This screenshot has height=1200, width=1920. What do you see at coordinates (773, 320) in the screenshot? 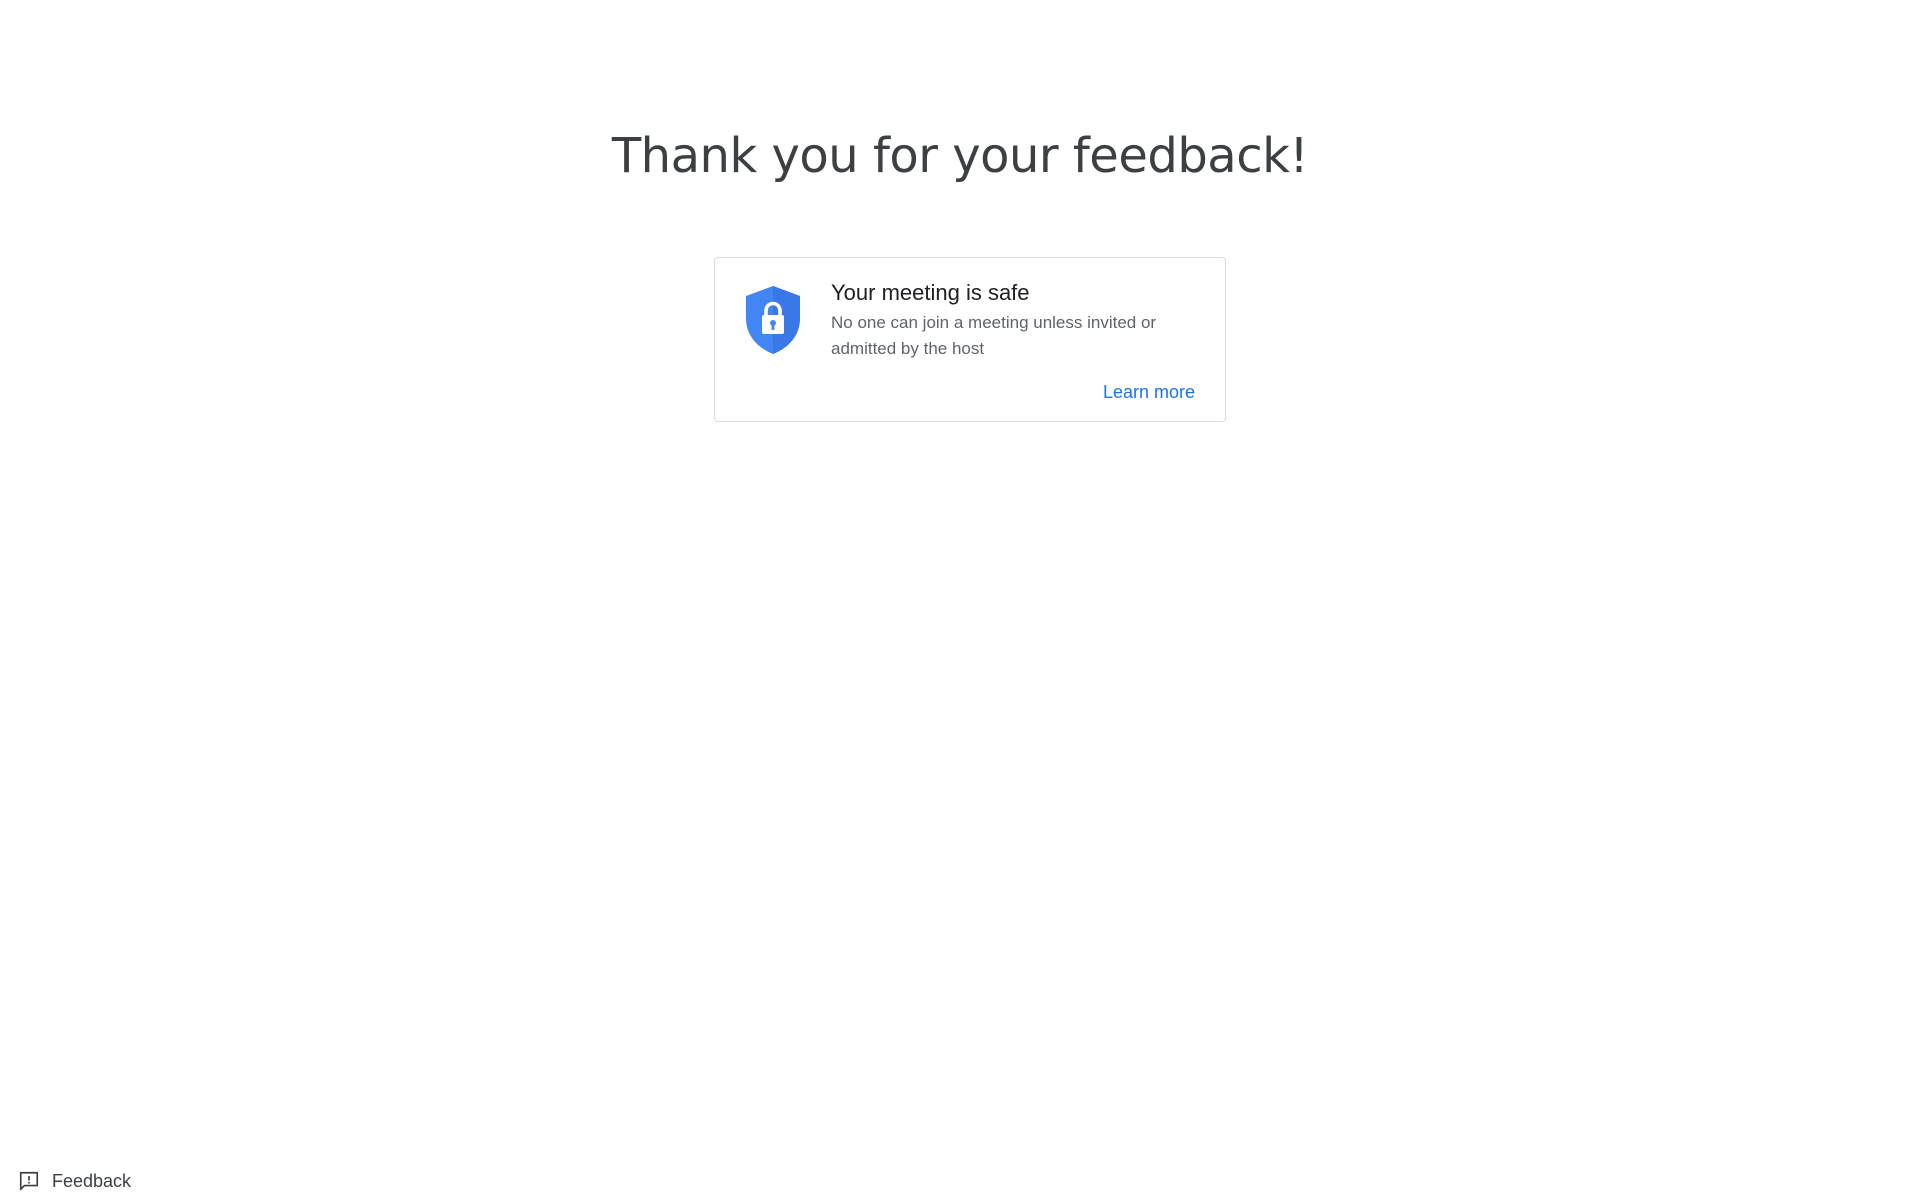
I see `shield-lock-icon` at bounding box center [773, 320].